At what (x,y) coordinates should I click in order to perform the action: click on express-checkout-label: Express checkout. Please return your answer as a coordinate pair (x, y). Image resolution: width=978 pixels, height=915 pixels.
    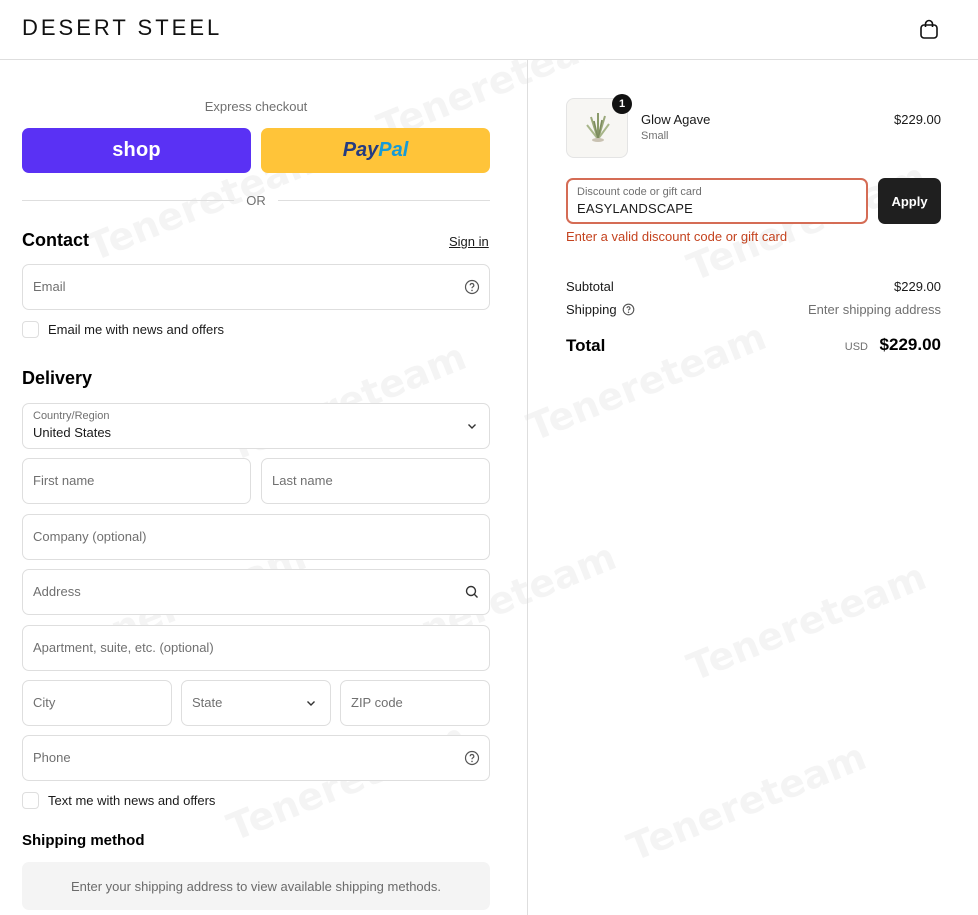
    Looking at the image, I should click on (256, 106).